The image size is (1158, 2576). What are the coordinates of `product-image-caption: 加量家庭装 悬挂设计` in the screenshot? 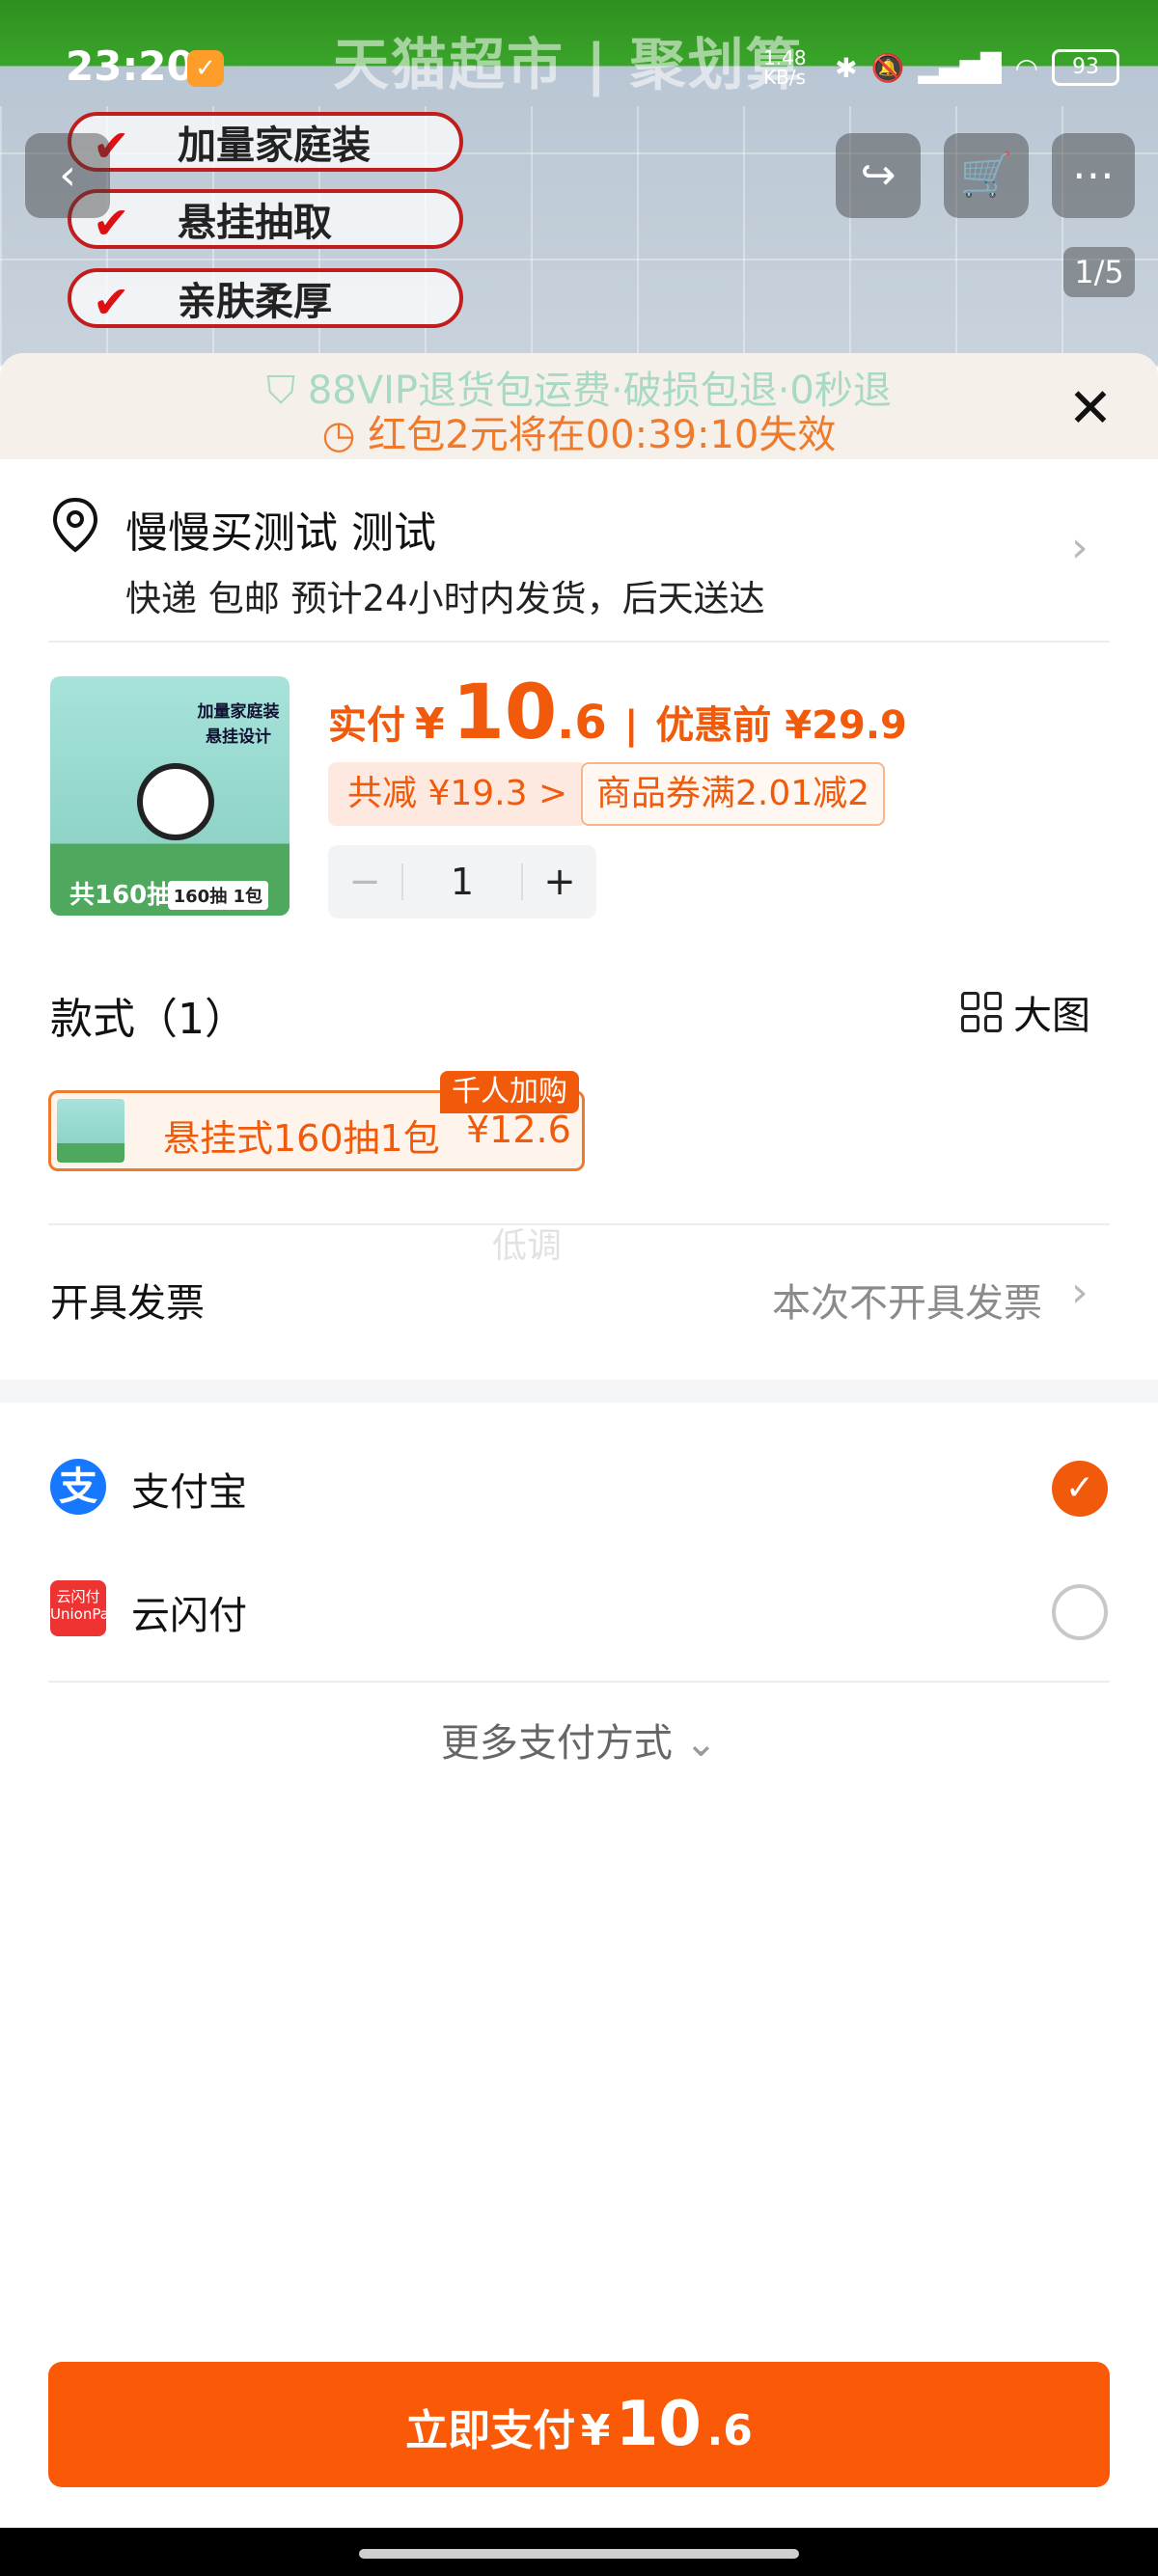 It's located at (238, 725).